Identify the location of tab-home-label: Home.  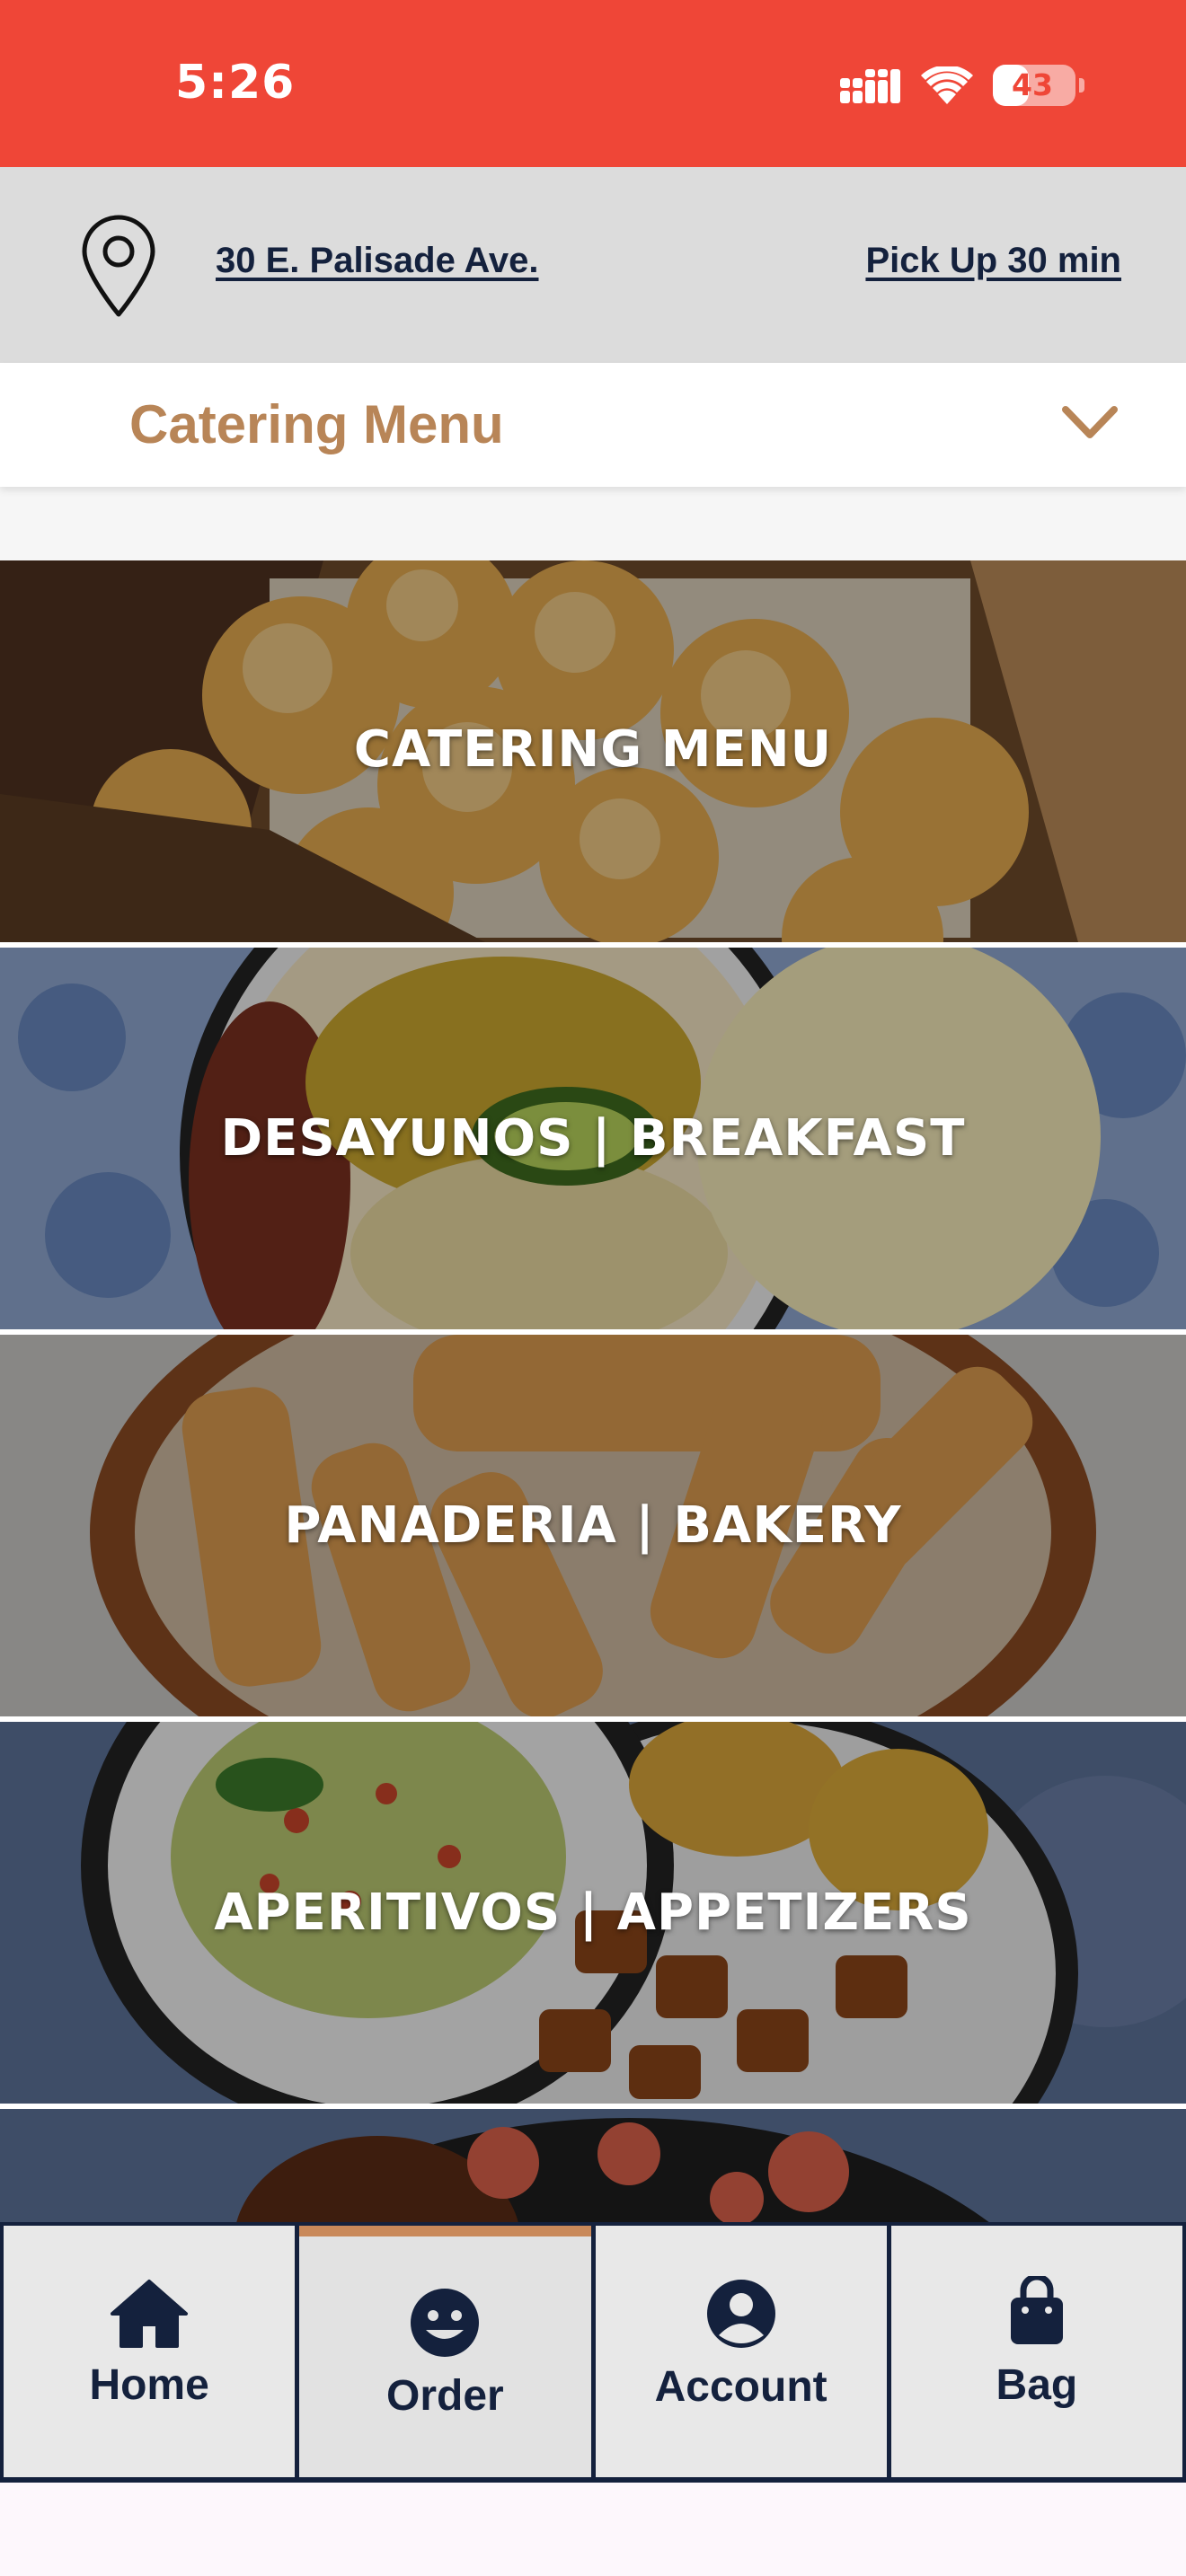
(149, 2385).